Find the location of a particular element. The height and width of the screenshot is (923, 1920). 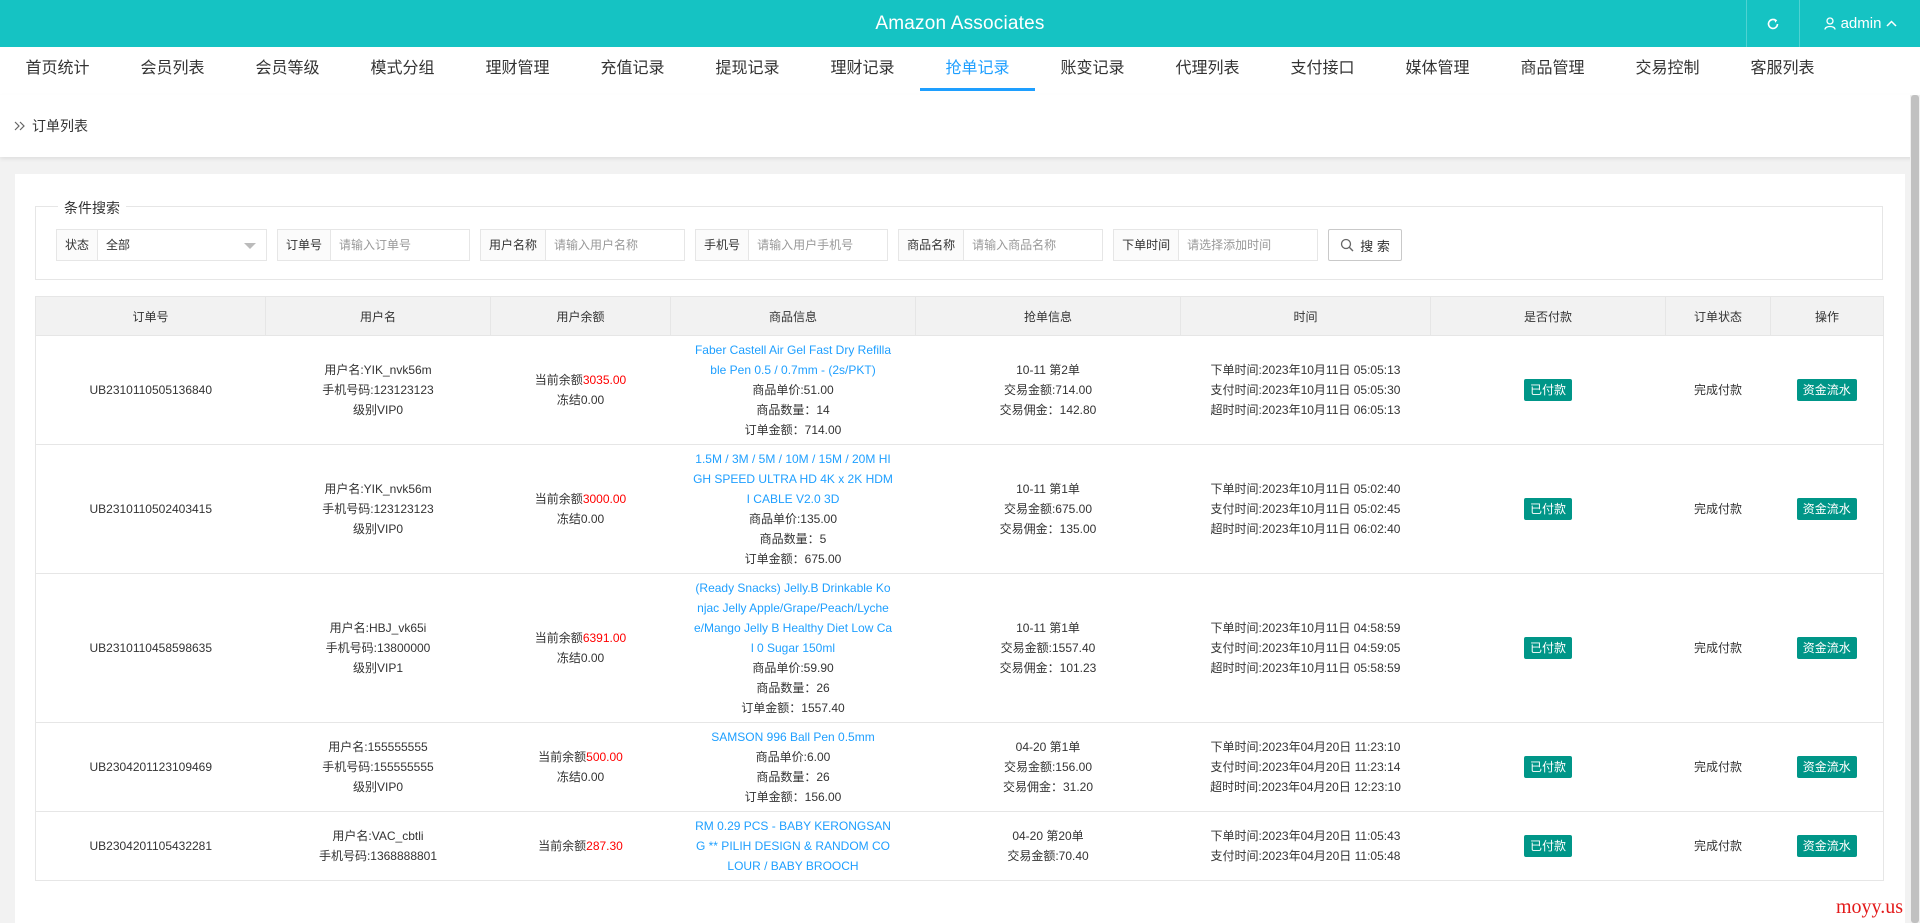

action-cell: 资金流水 is located at coordinates (1827, 390).